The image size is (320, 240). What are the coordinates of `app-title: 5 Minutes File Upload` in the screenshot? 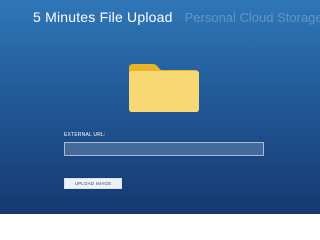 It's located at (103, 17).